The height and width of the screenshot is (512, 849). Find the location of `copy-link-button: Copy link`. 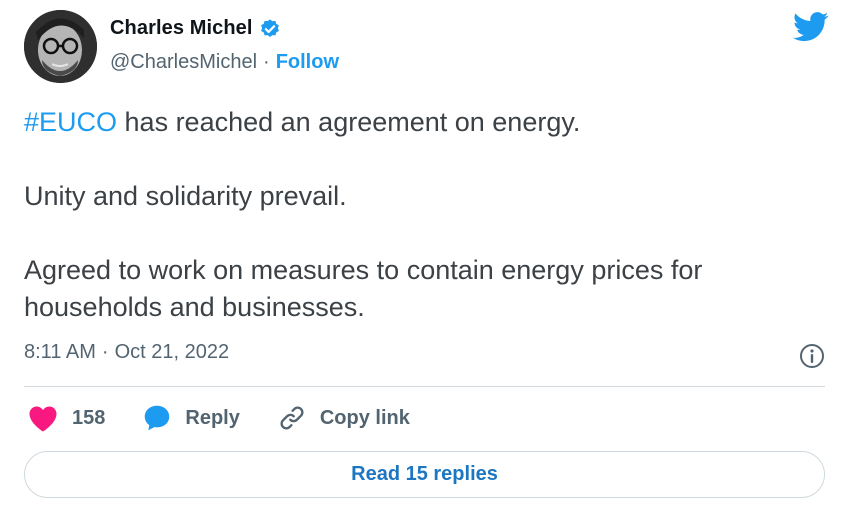

copy-link-button: Copy link is located at coordinates (344, 418).